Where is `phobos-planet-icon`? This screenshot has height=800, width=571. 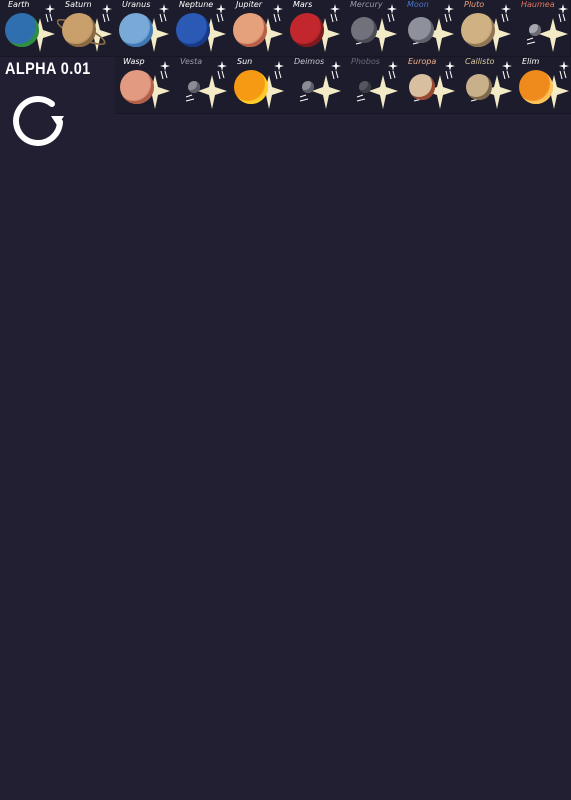 phobos-planet-icon is located at coordinates (365, 87).